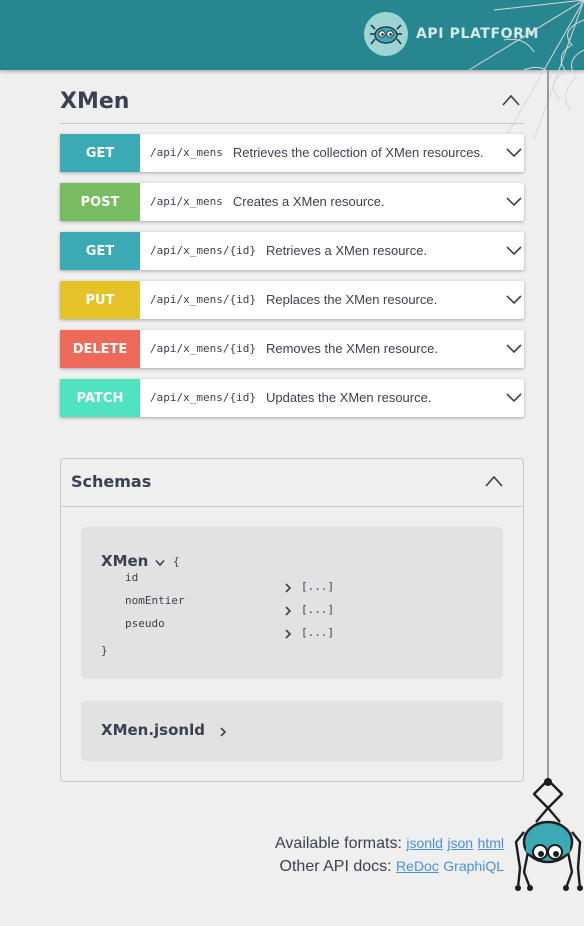 Image resolution: width=584 pixels, height=926 pixels. Describe the element at coordinates (308, 201) in the screenshot. I see `operation-summary: Creates a XMen resource.` at that location.